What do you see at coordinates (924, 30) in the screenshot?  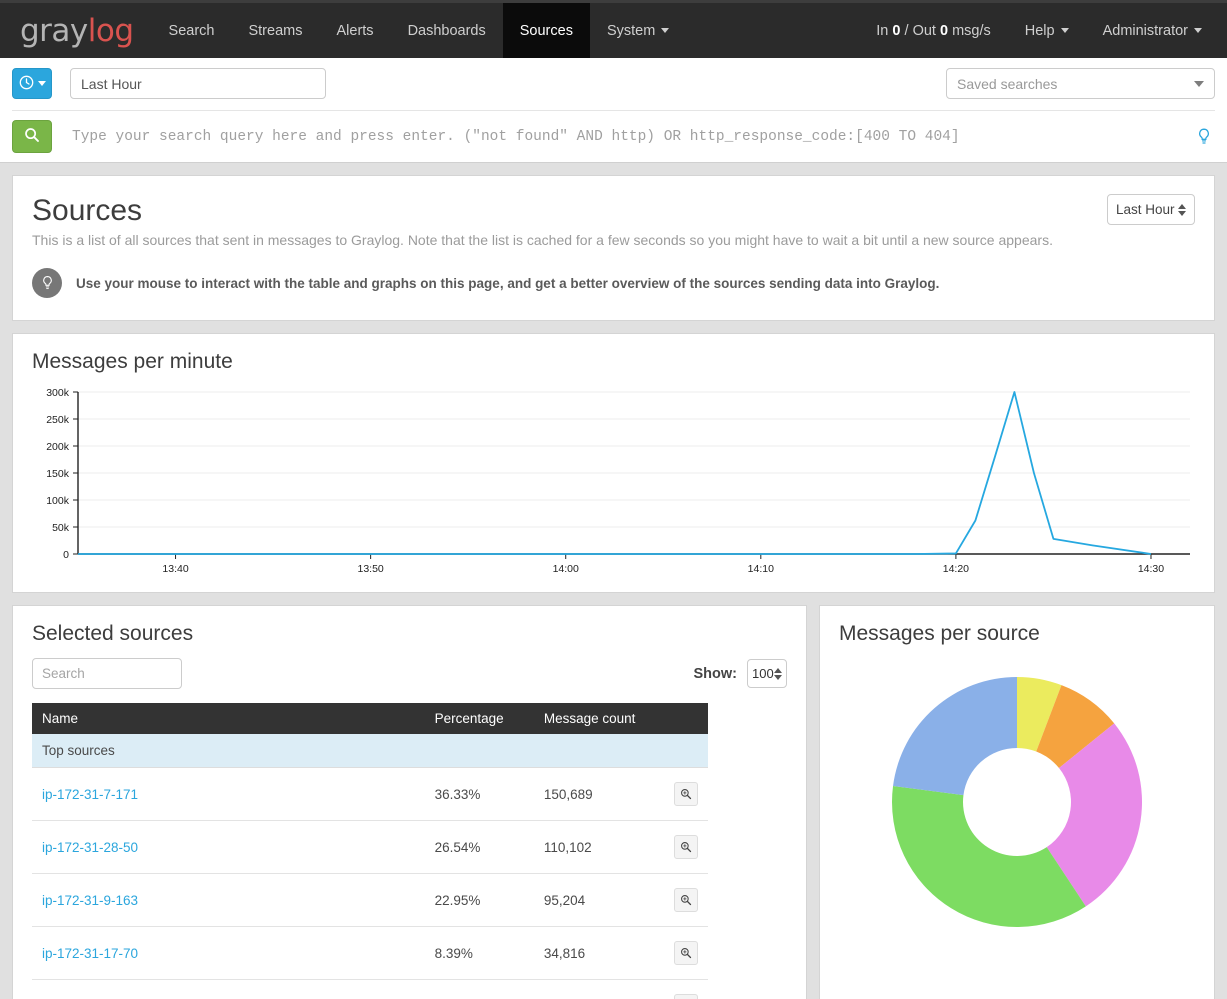 I see `throughput-out-label: Out` at bounding box center [924, 30].